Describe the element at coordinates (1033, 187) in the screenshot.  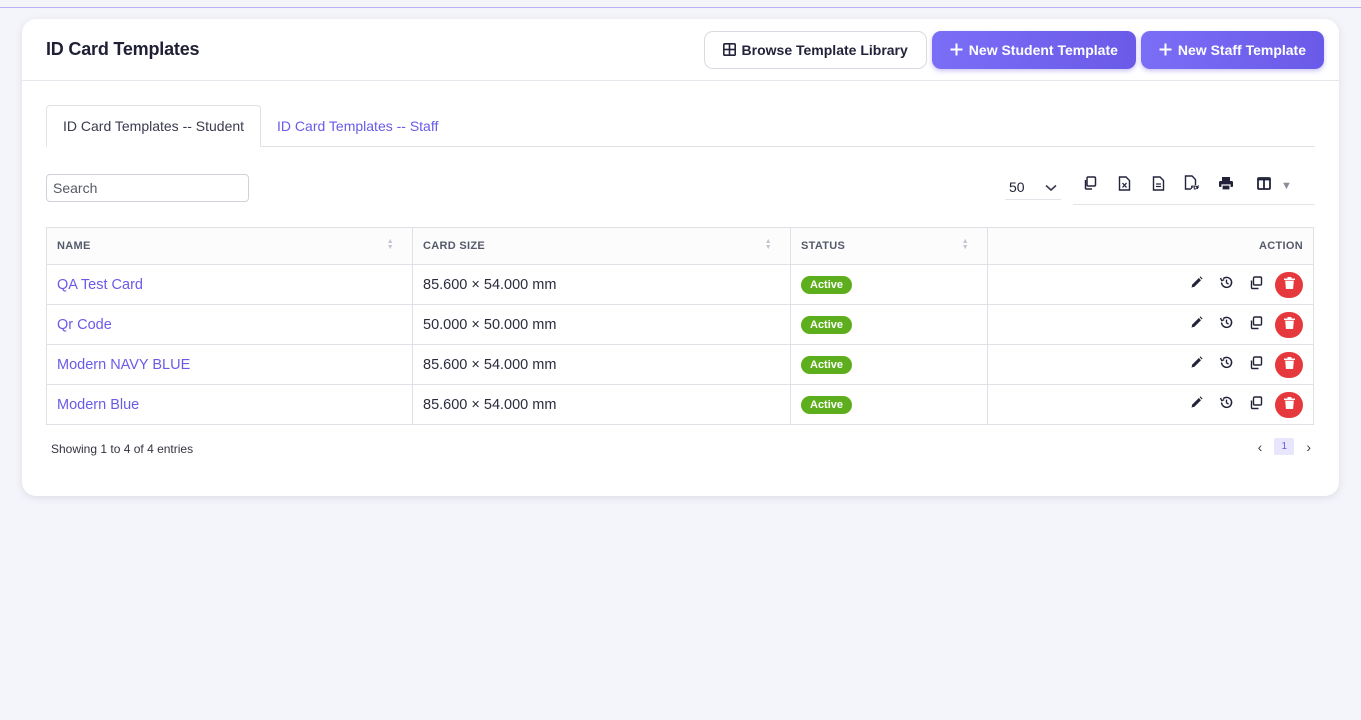
I see `page-size-select: 50` at that location.